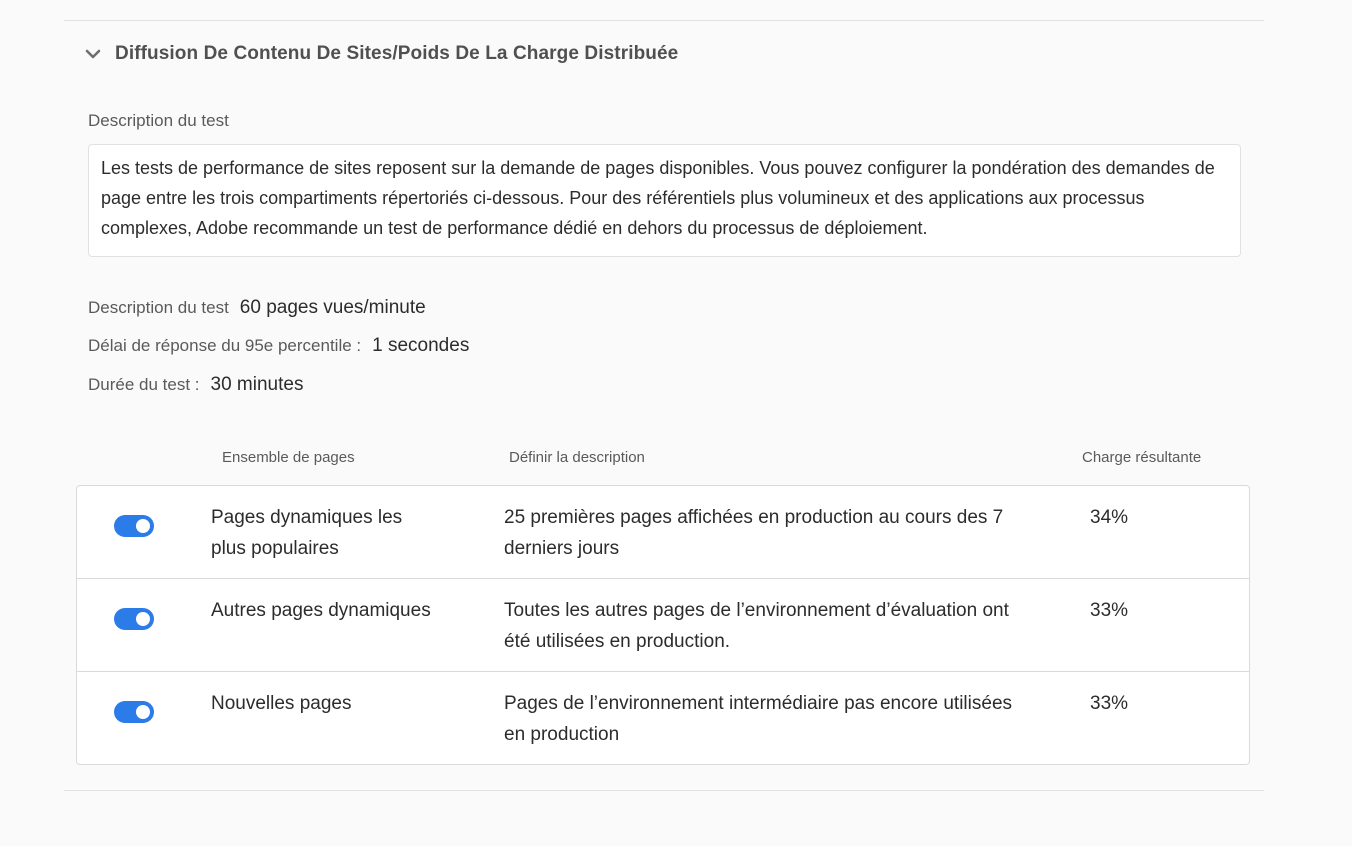 This screenshot has height=846, width=1352. I want to click on info-value: 30 minutes, so click(257, 384).